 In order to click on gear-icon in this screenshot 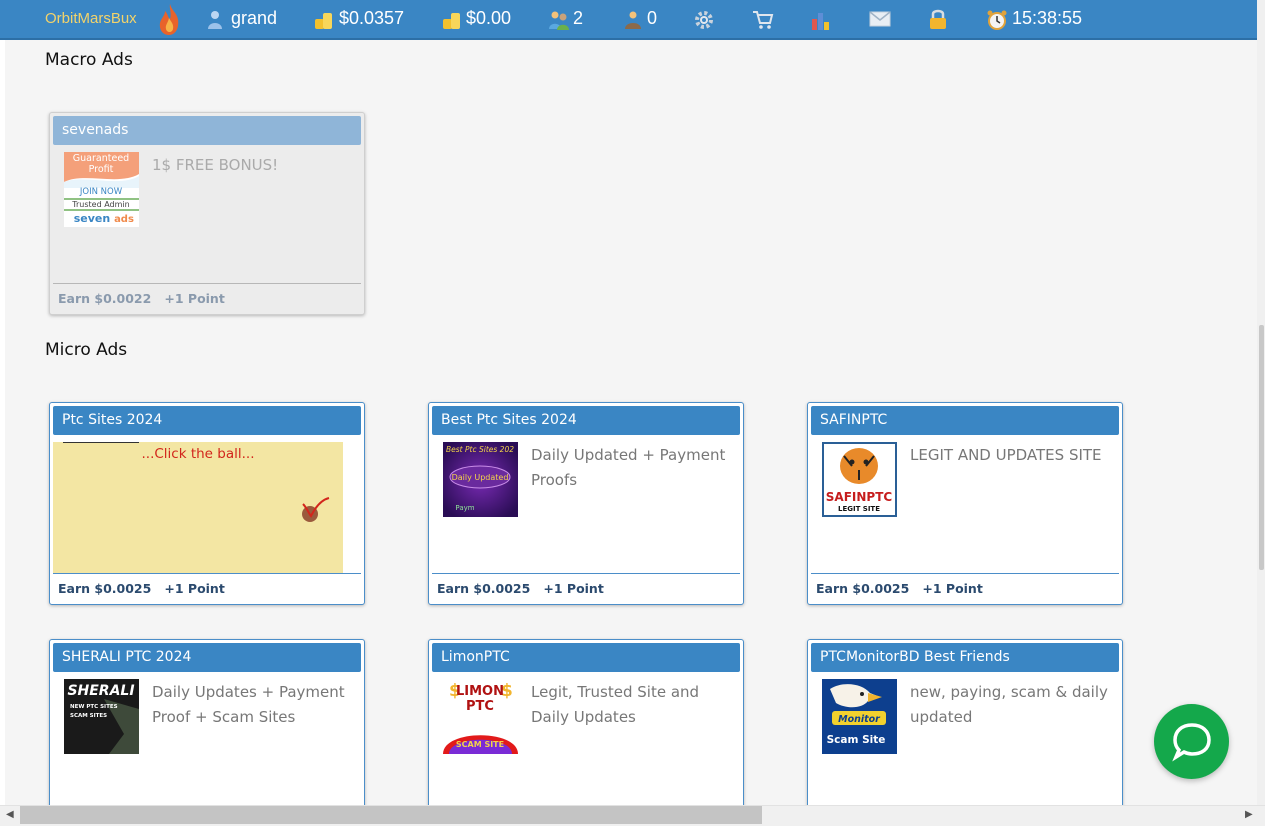, I will do `click(704, 20)`.